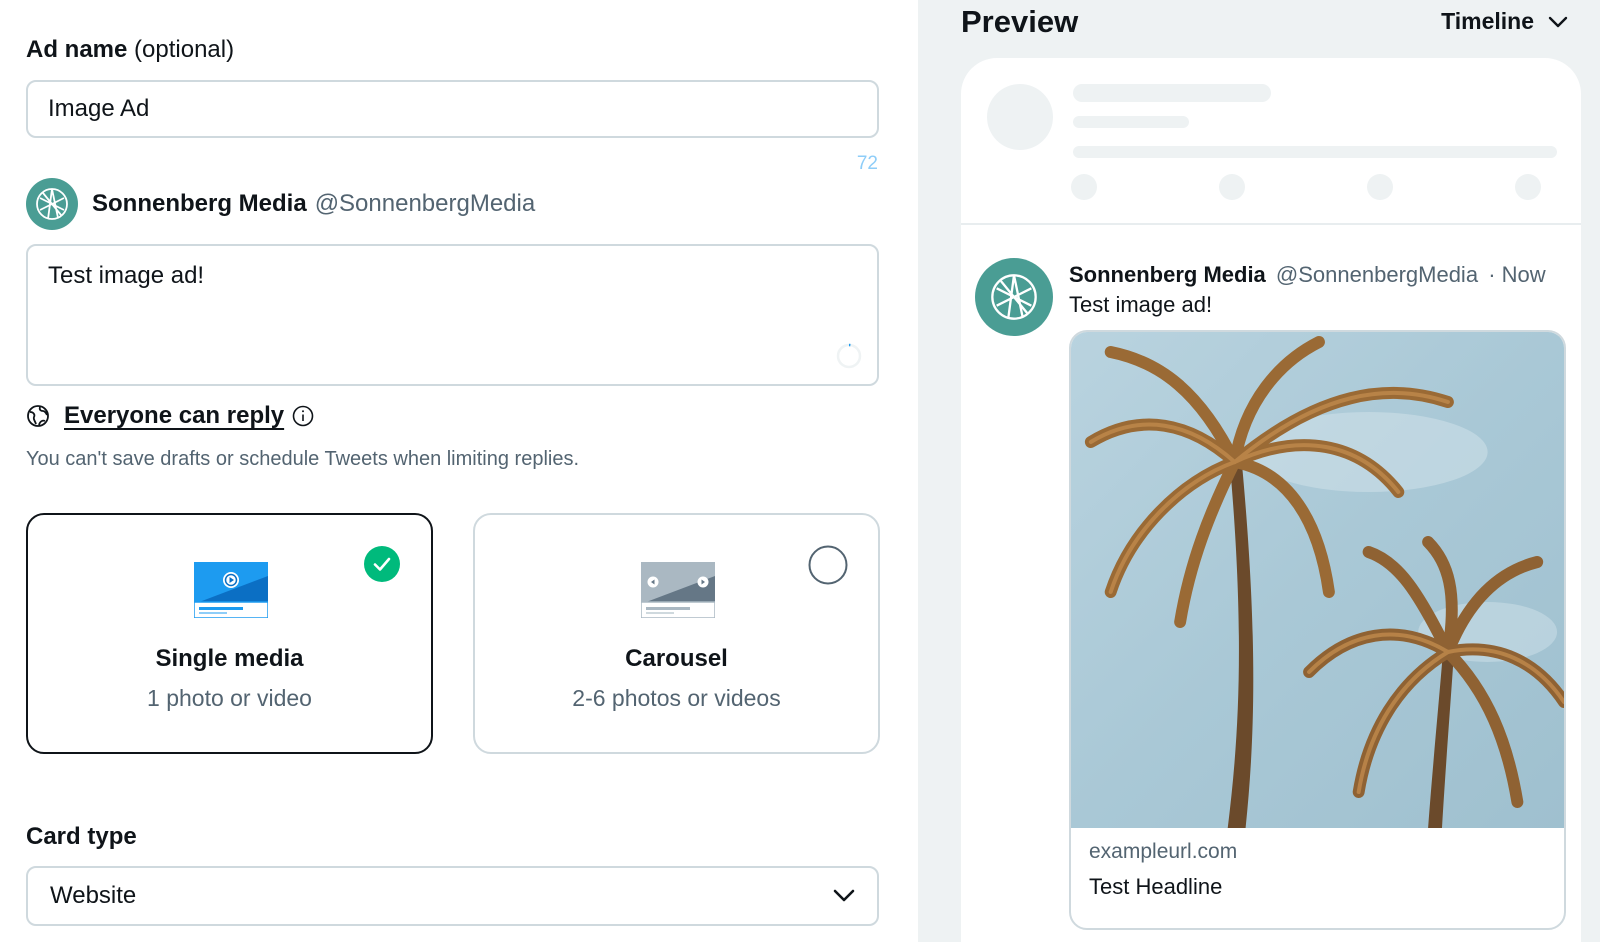 This screenshot has height=942, width=1600. I want to click on tweet-text-value: Test image ad!, so click(126, 275).